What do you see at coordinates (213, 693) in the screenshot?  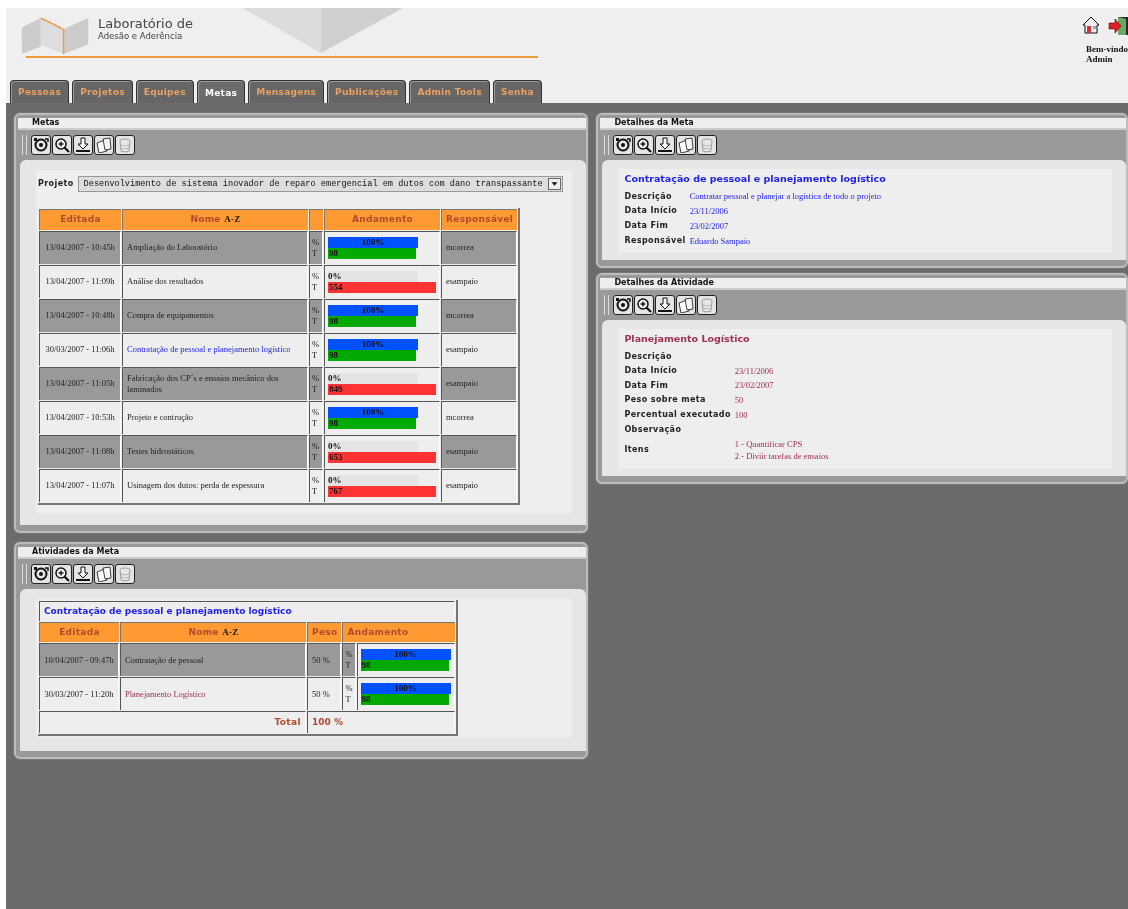 I see `table-cell: Planejamento Logístico` at bounding box center [213, 693].